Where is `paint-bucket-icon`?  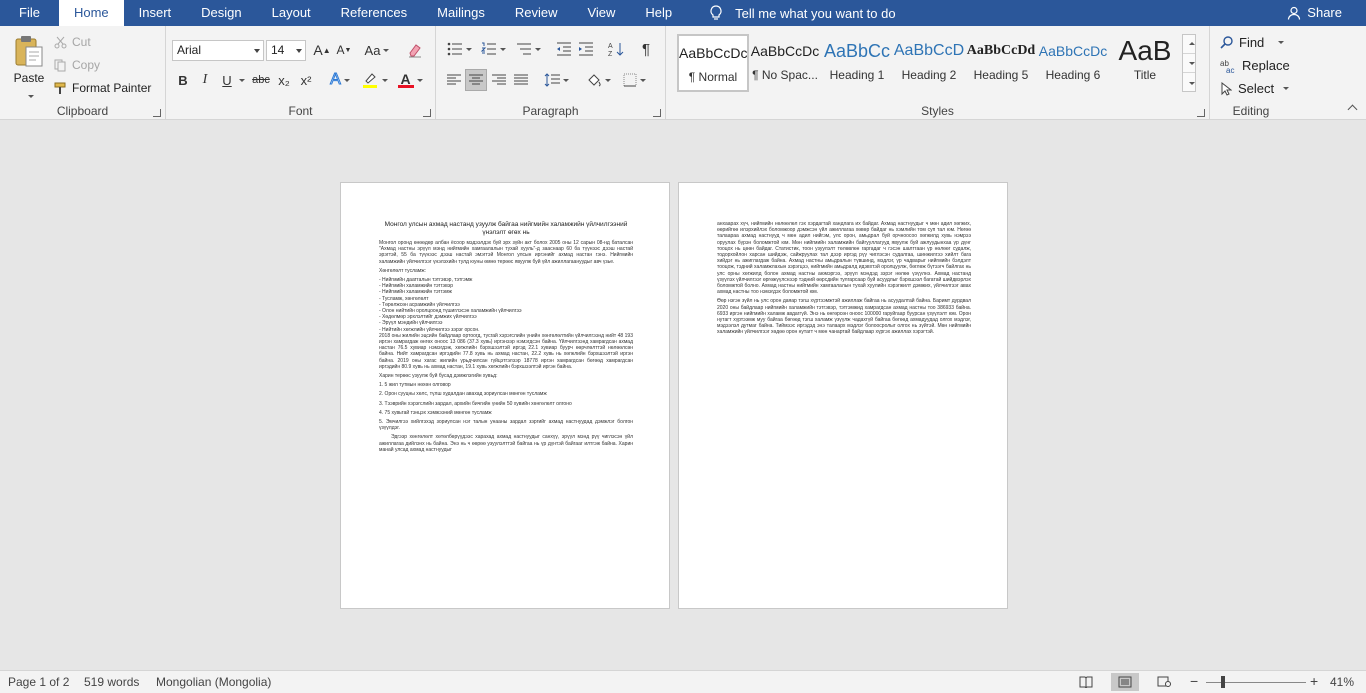
paint-bucket-icon is located at coordinates (594, 80).